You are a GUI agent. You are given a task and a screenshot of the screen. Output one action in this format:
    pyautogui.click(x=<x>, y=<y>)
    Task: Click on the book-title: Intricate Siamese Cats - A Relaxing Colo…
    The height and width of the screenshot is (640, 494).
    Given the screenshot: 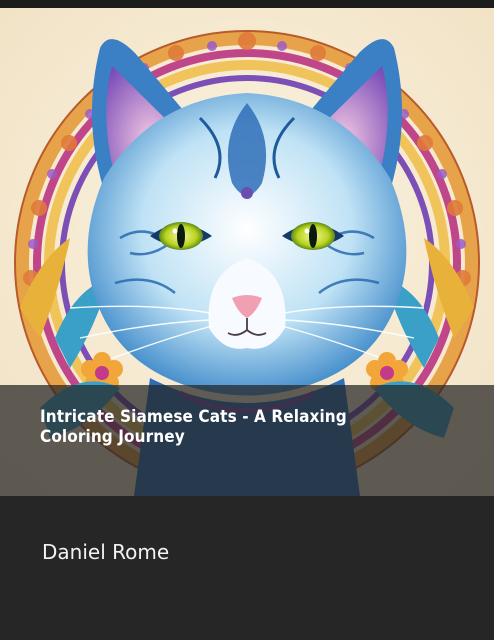 What is the action you would take?
    pyautogui.click(x=193, y=427)
    